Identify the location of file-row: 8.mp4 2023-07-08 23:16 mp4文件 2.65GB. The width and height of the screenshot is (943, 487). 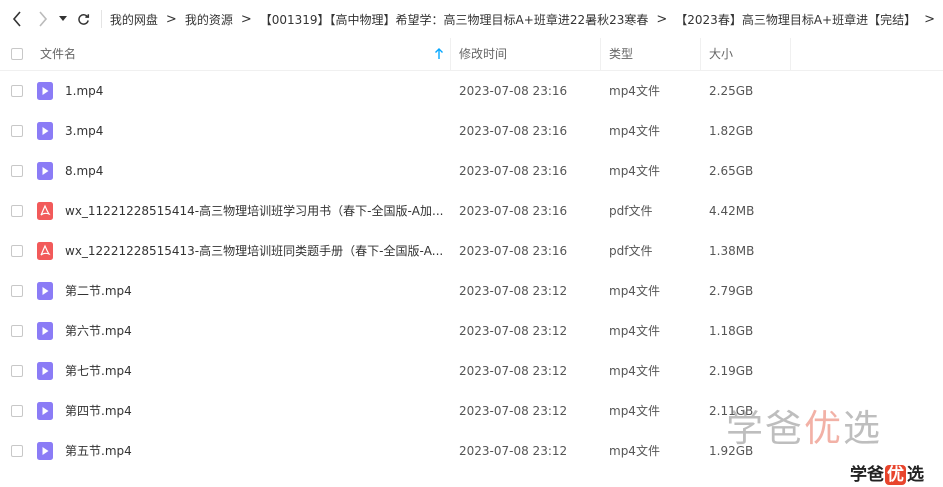
(471, 171).